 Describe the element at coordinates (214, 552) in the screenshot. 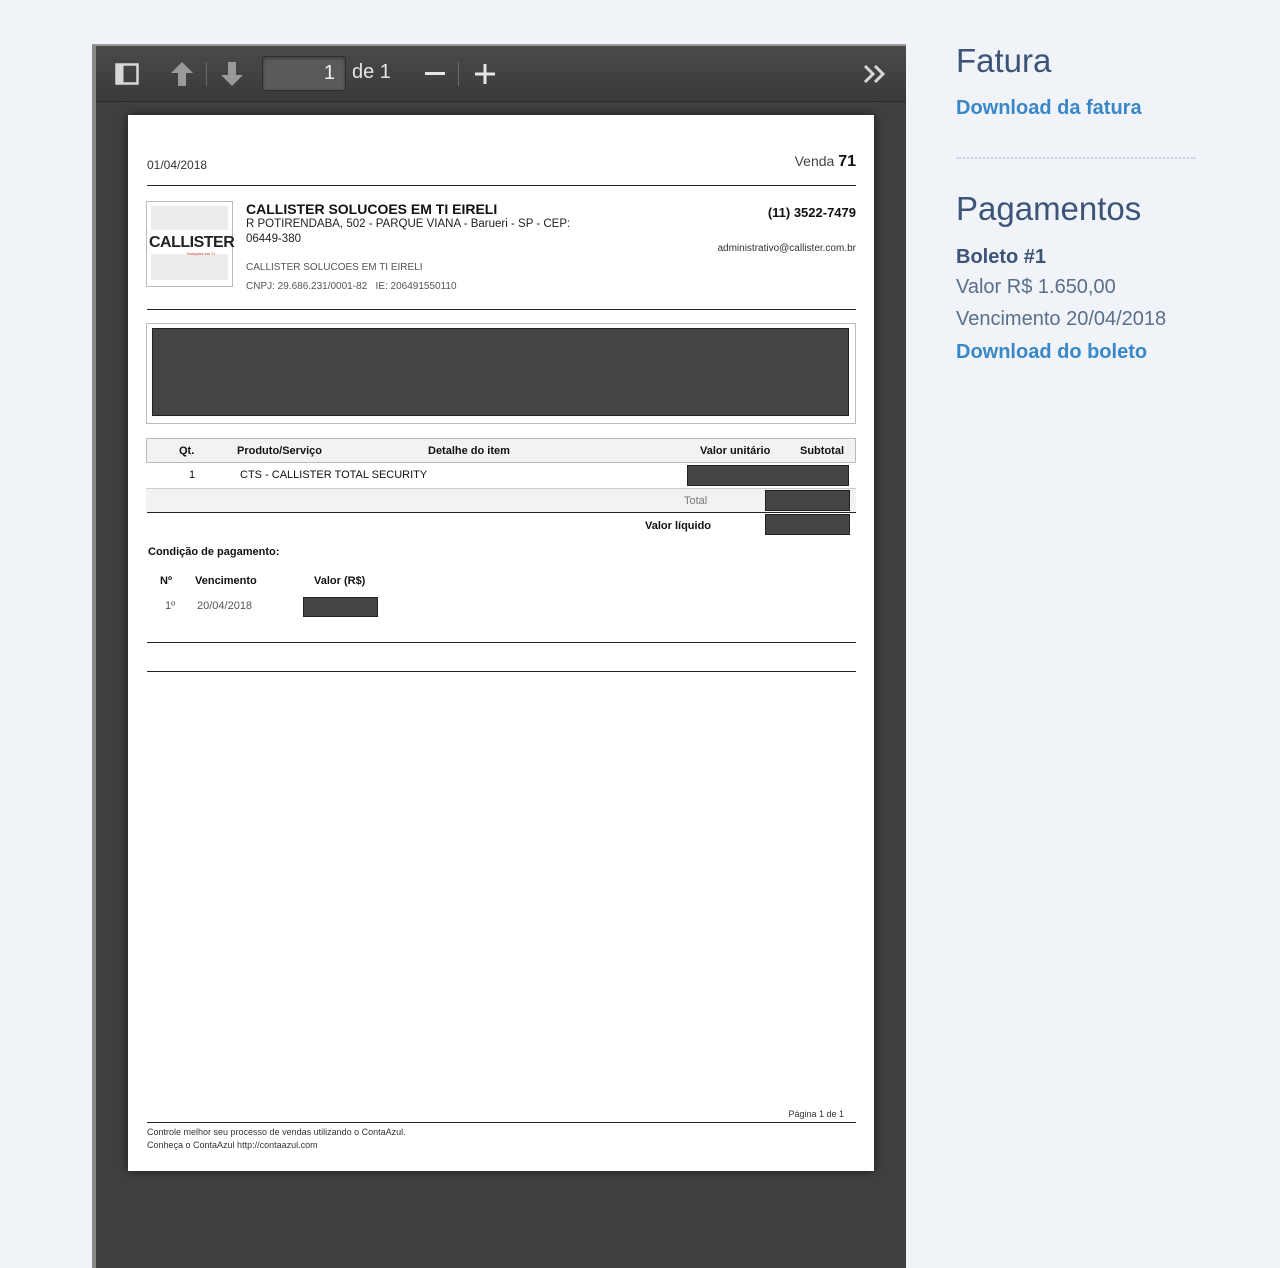

I see `payment-condition-label: Condição de pagamento:` at that location.